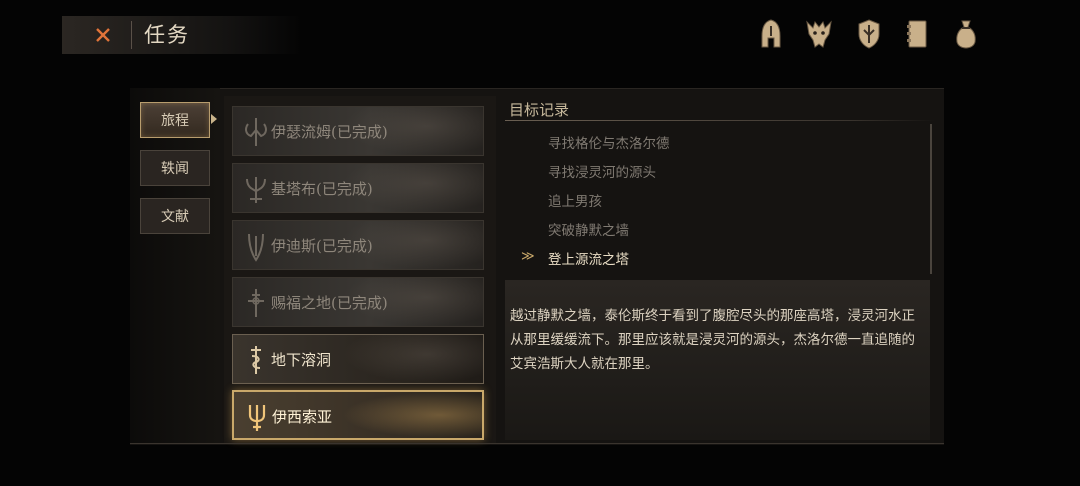 The width and height of the screenshot is (1080, 486). What do you see at coordinates (301, 360) in the screenshot?
I see `quest-label: 地下溶洞` at bounding box center [301, 360].